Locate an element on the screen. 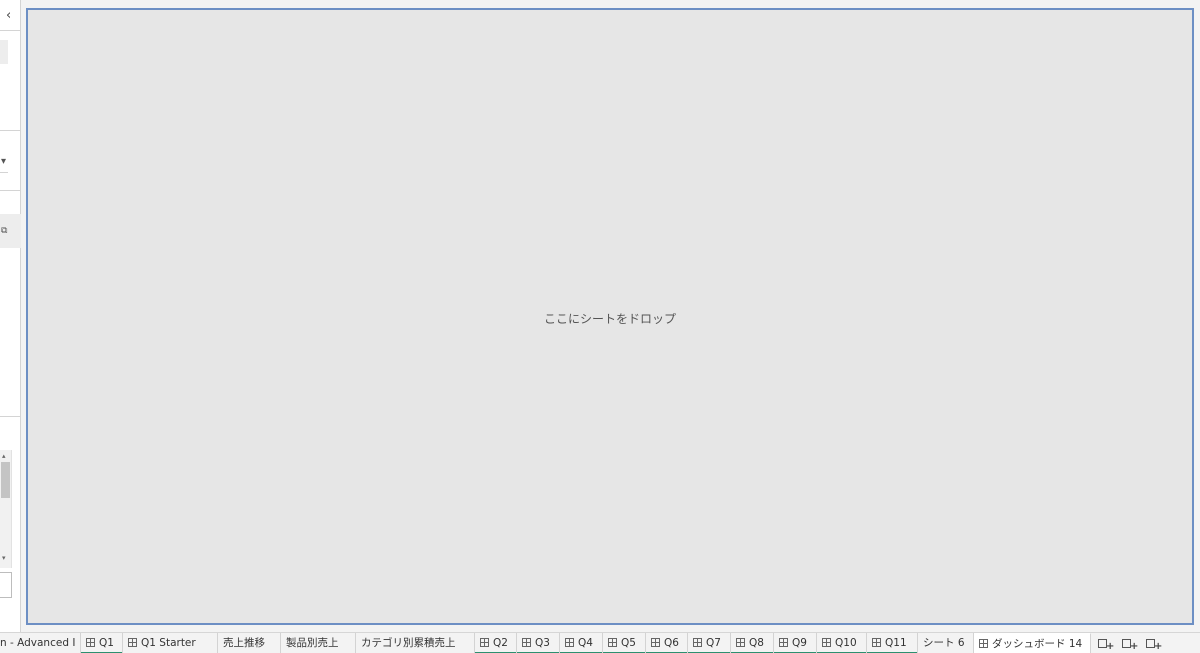 The height and width of the screenshot is (653, 1200). tab-q11: Q11 is located at coordinates (892, 643).